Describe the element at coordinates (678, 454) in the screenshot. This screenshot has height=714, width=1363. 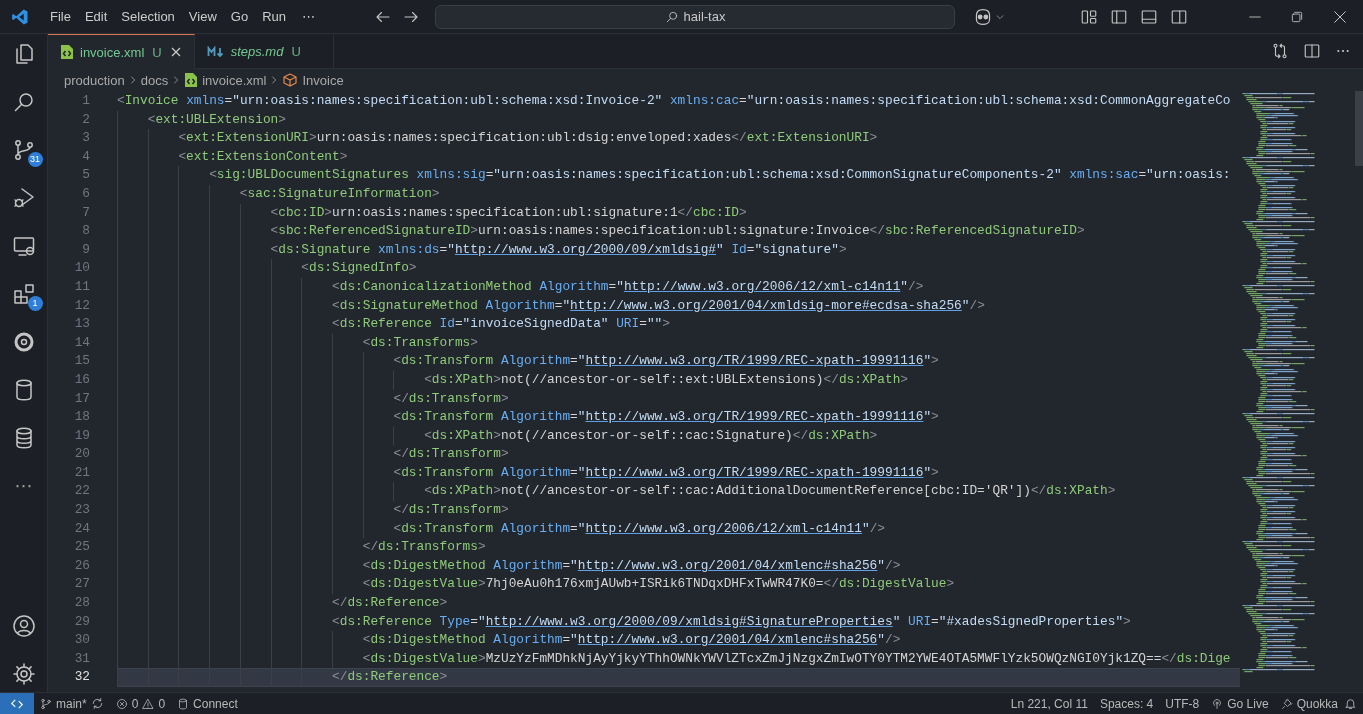
I see `code-line: </ds:Transform>` at that location.